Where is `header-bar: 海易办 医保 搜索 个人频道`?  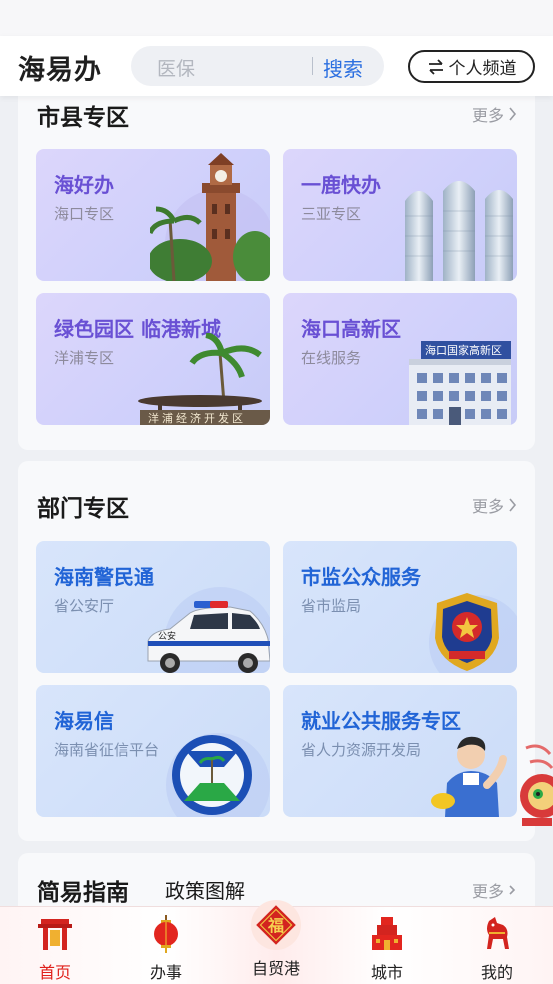
header-bar: 海易办 医保 搜索 个人频道 is located at coordinates (276, 66).